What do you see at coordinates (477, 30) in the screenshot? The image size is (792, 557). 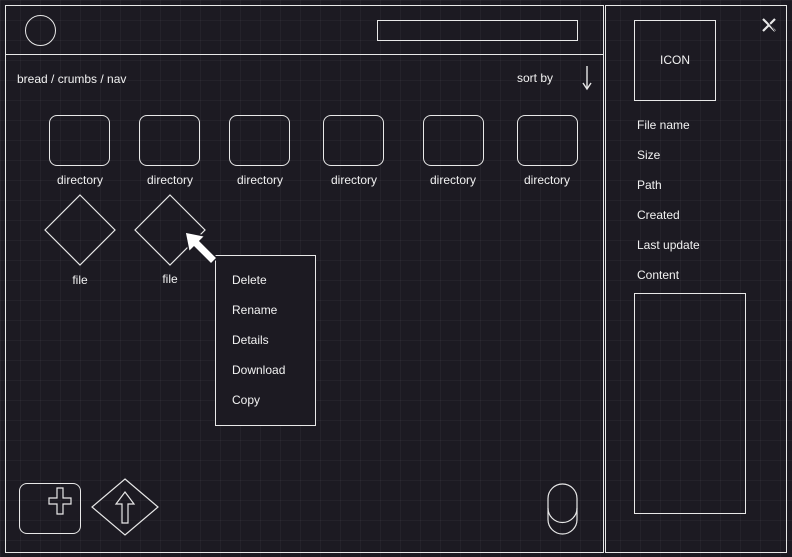 I see `search-input` at bounding box center [477, 30].